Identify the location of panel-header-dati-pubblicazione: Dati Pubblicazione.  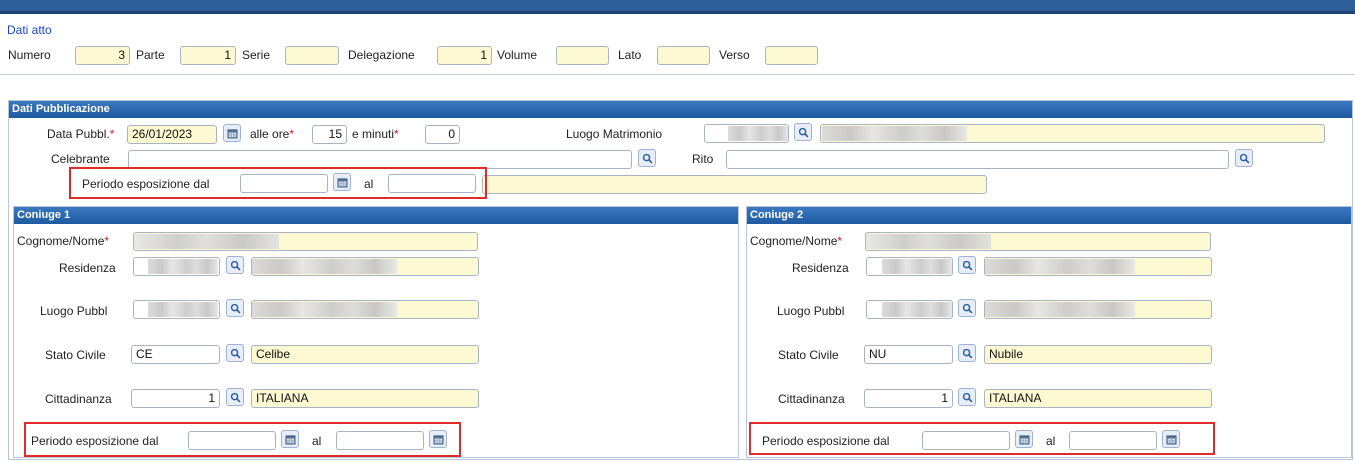
(680, 109).